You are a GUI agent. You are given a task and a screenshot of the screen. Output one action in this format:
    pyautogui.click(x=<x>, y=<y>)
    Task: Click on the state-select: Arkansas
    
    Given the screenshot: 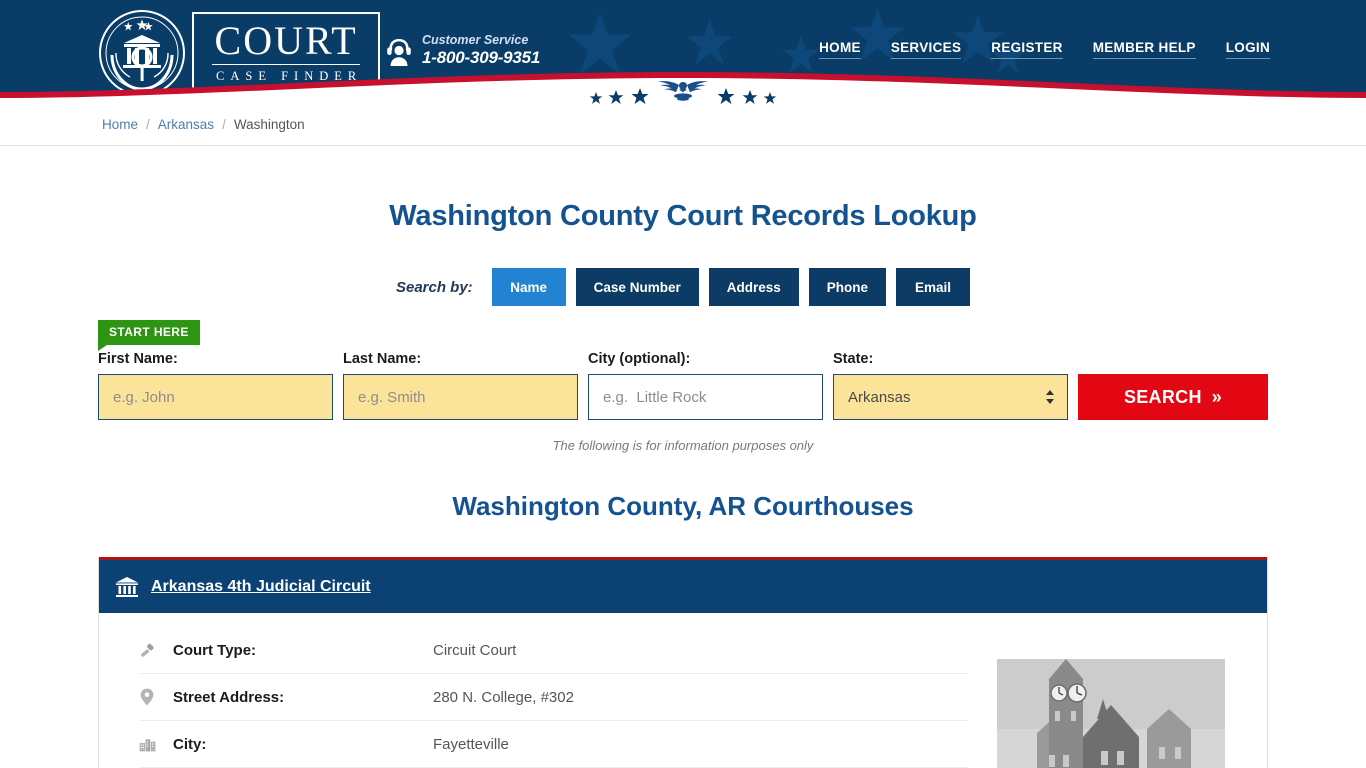 What is the action you would take?
    pyautogui.click(x=950, y=397)
    